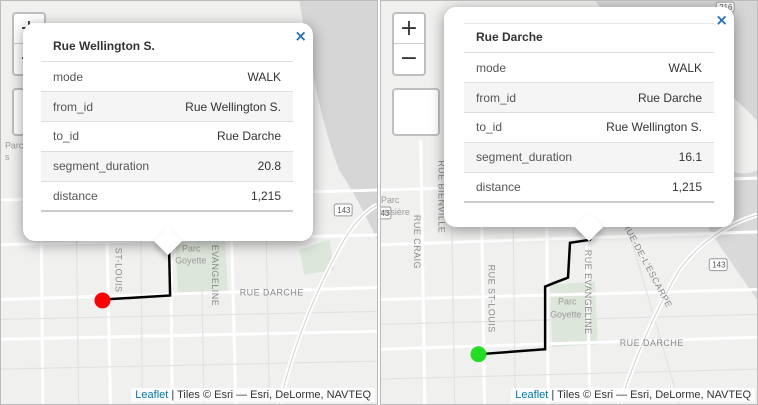 The width and height of the screenshot is (758, 405). What do you see at coordinates (167, 47) in the screenshot?
I see `popup-title: Rue Wellington S.` at bounding box center [167, 47].